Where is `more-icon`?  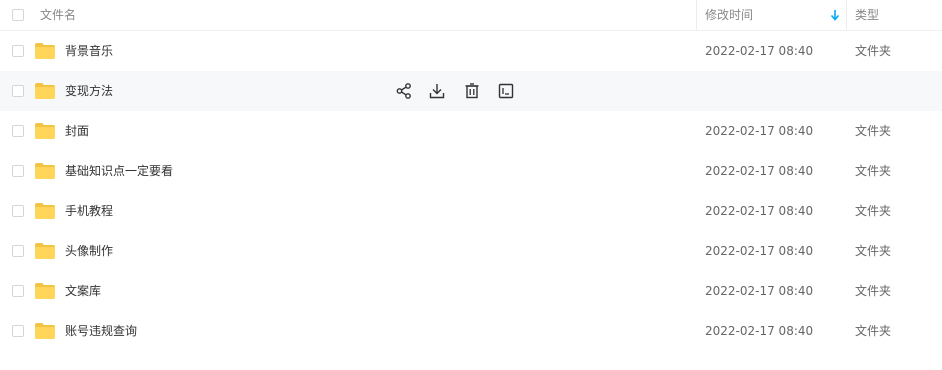 more-icon is located at coordinates (506, 91).